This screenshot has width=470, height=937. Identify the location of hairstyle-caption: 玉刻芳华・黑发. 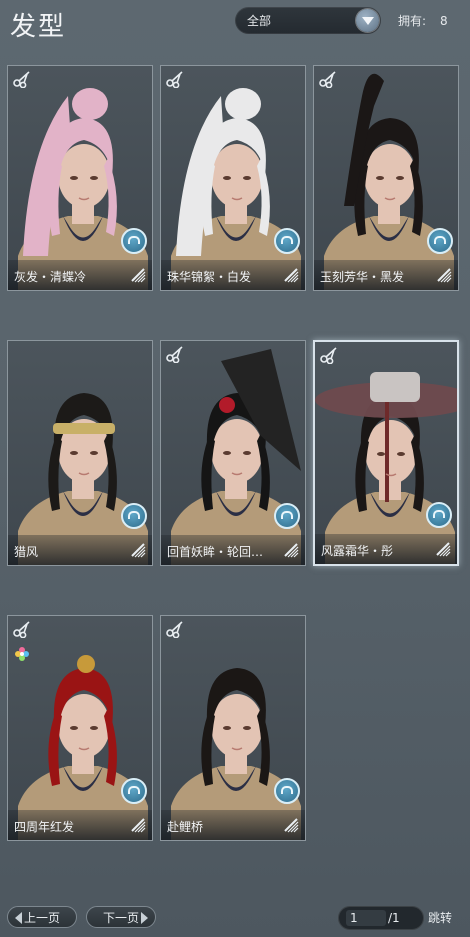
(386, 275).